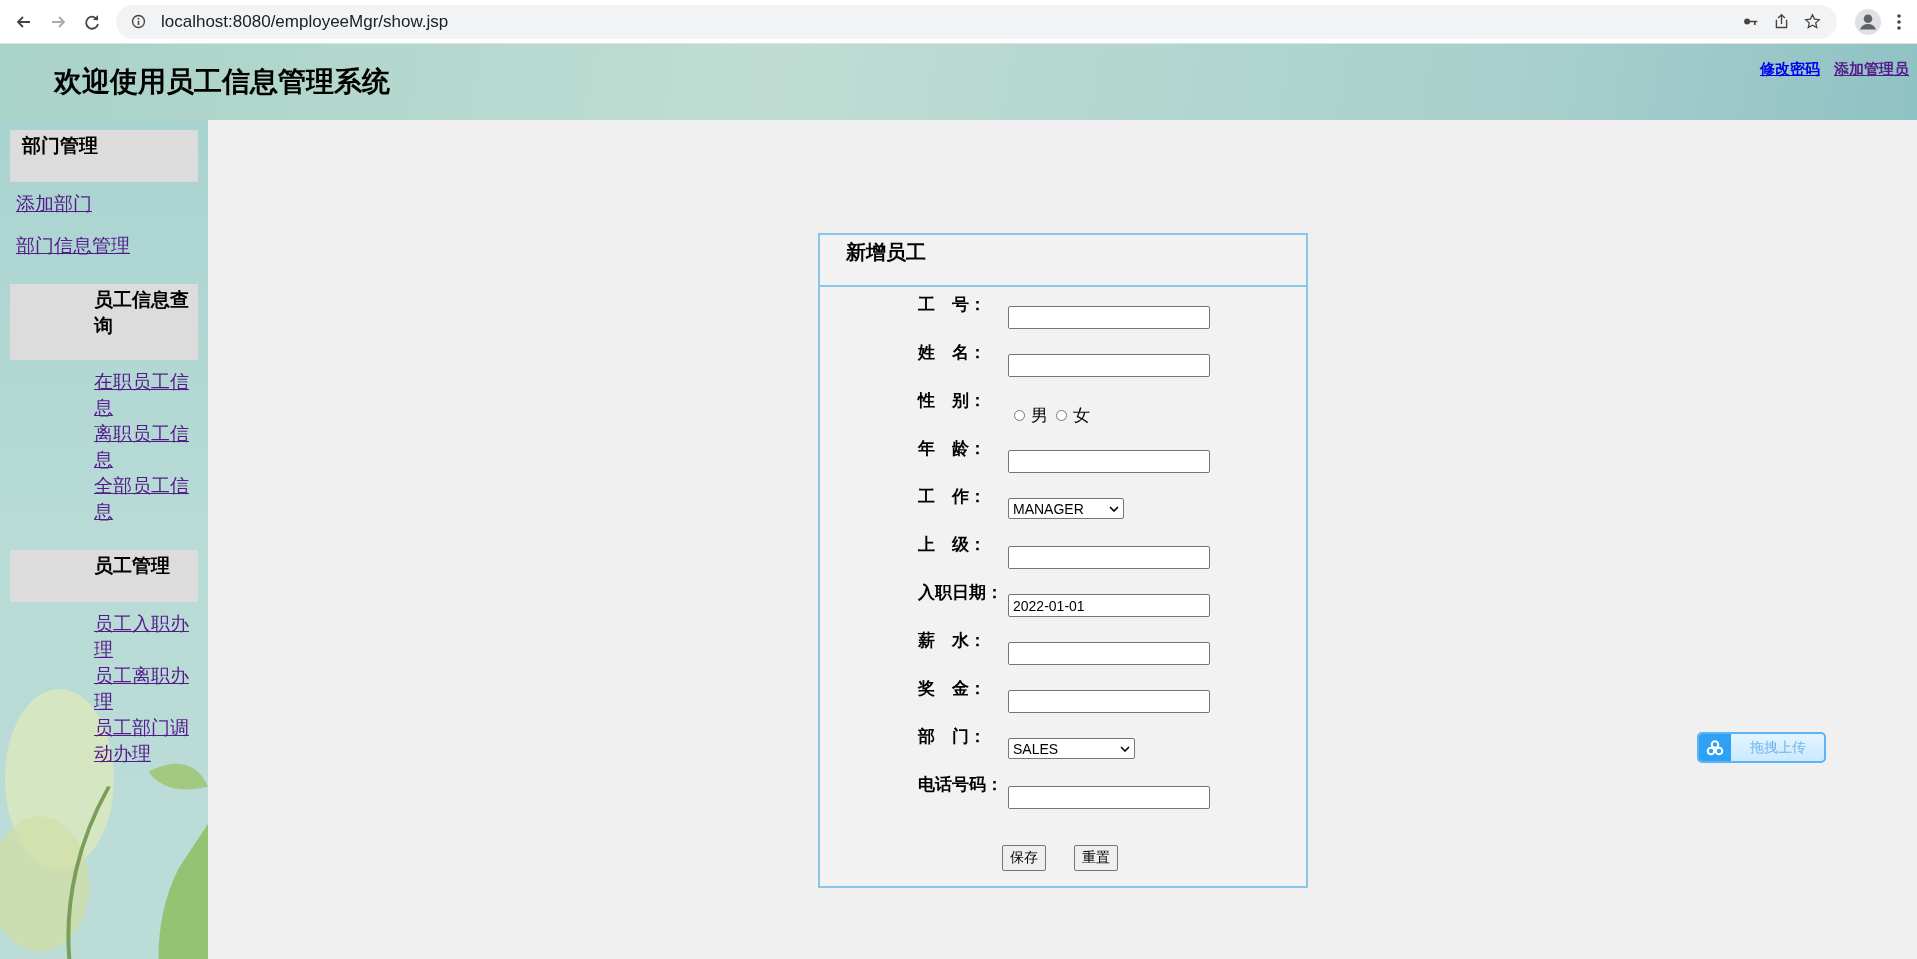 Image resolution: width=1917 pixels, height=959 pixels. I want to click on radio-option: 男, so click(1031, 415).